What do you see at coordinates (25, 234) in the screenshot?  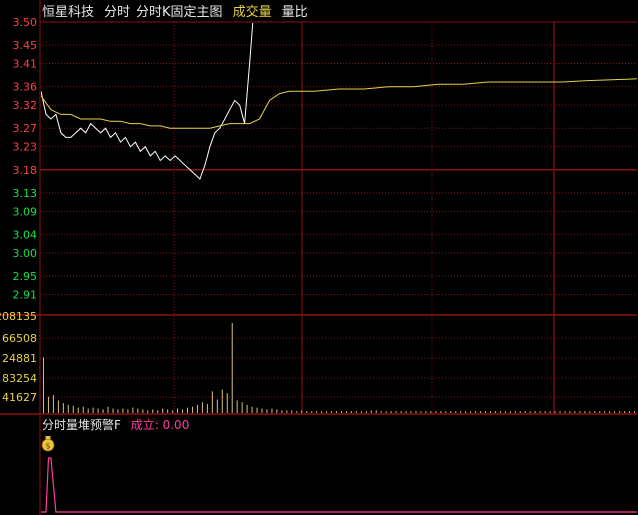 I see `price-tick-label: 3.04` at bounding box center [25, 234].